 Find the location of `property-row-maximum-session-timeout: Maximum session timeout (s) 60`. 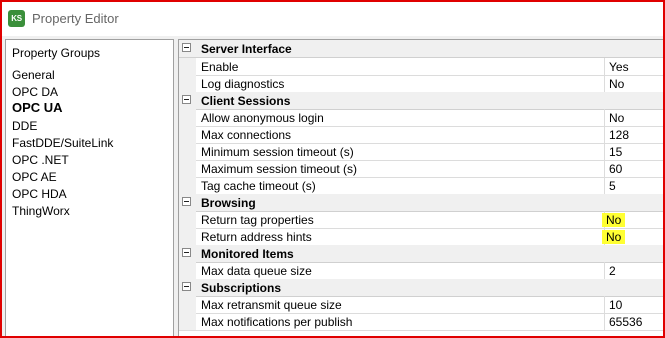

property-row-maximum-session-timeout: Maximum session timeout (s) 60 is located at coordinates (421, 169).